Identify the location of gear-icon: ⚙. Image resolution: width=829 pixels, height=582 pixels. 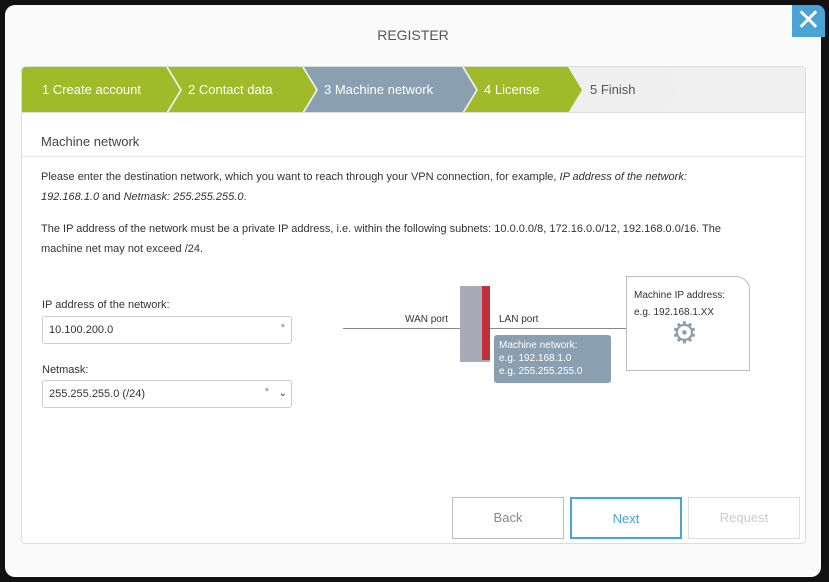
(684, 333).